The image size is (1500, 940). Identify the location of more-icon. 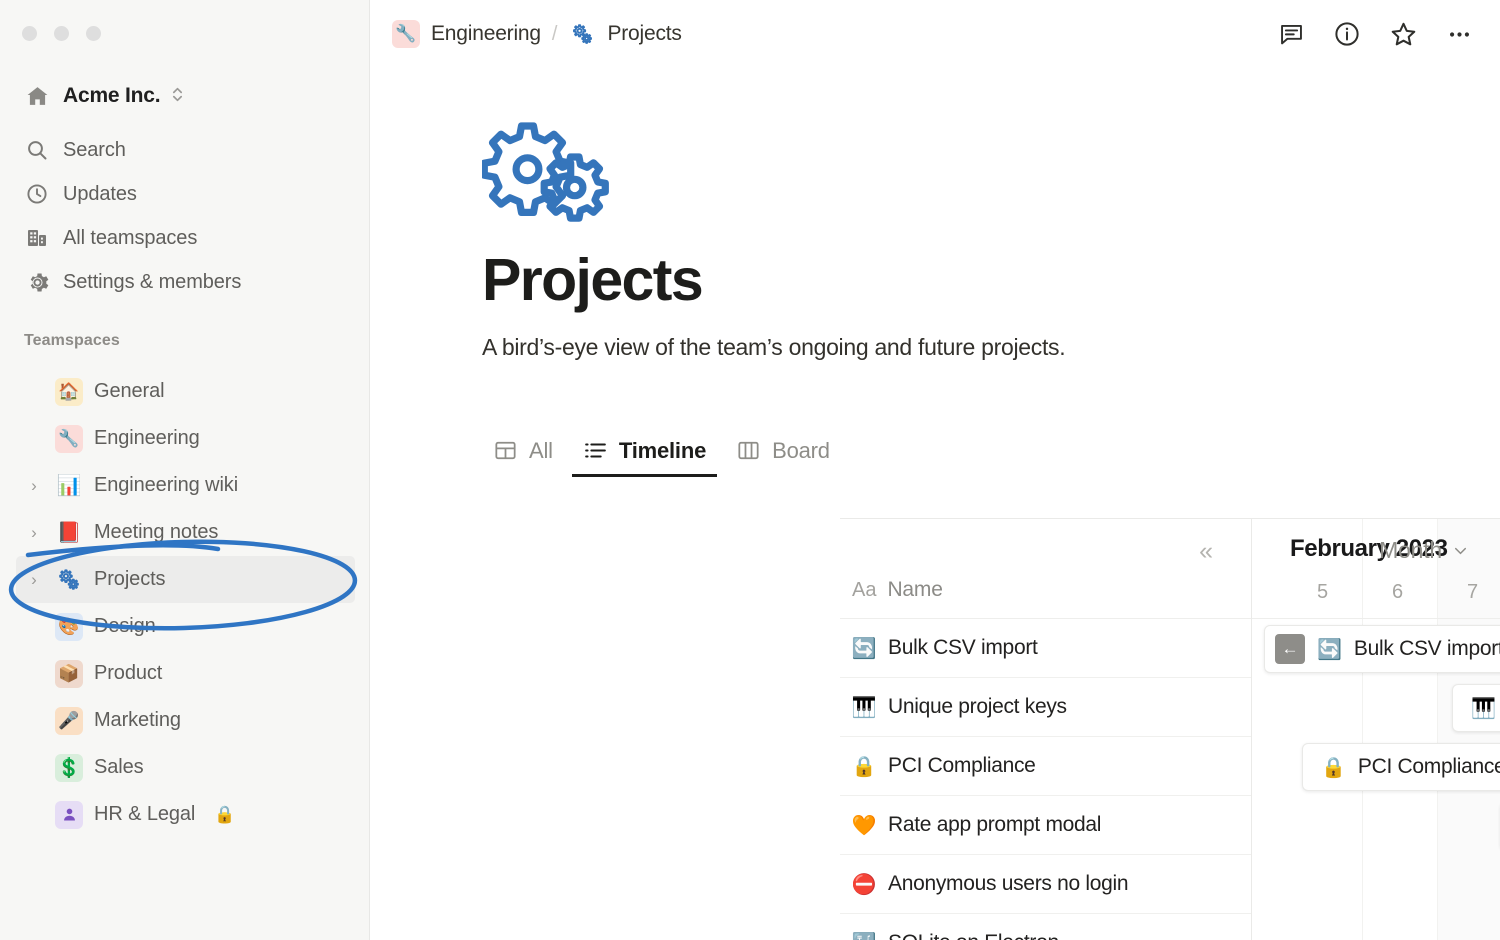
(1459, 34).